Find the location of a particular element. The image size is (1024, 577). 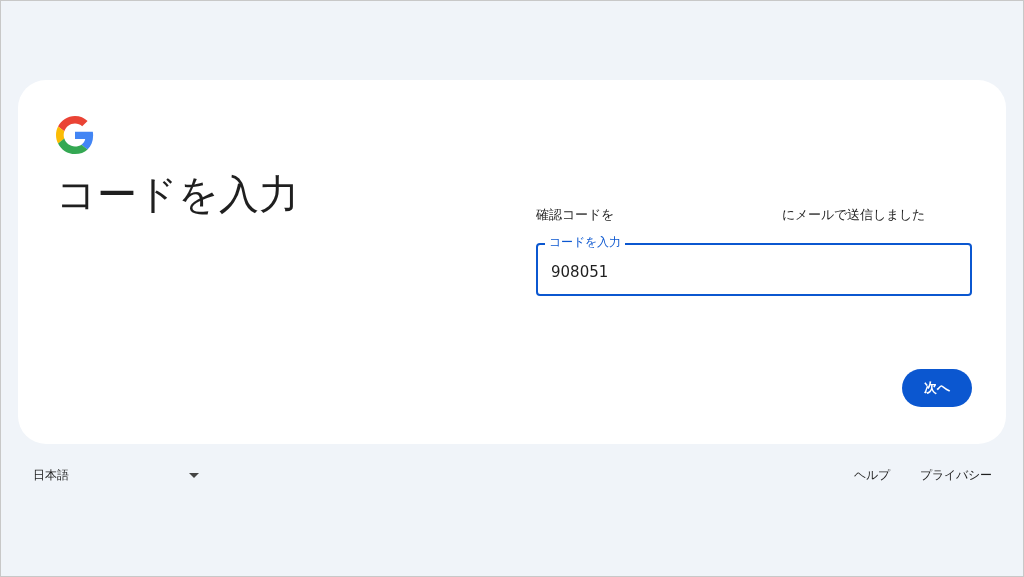

language-selector: 日本語 is located at coordinates (116, 475).